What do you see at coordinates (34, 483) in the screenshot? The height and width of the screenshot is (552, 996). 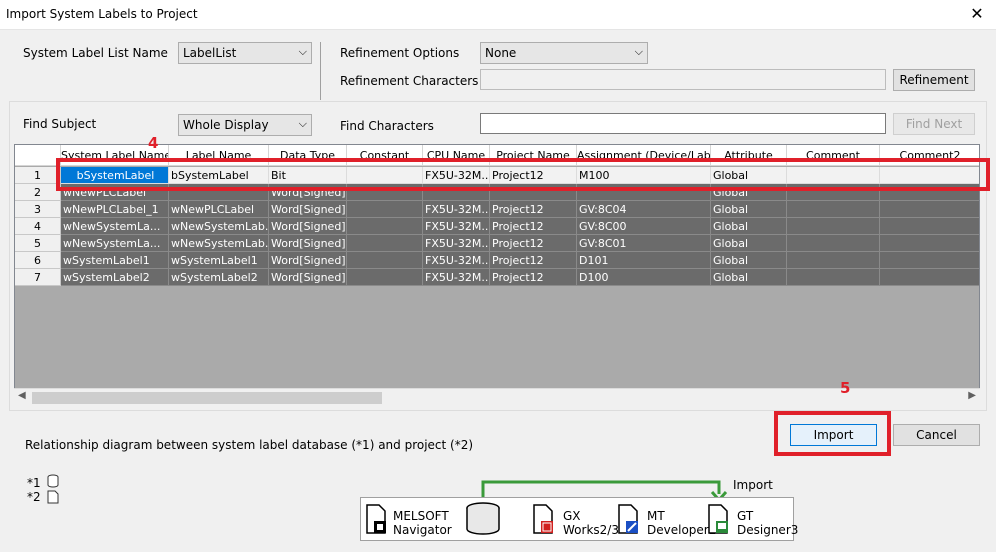 I see `legend-1-label: *1` at bounding box center [34, 483].